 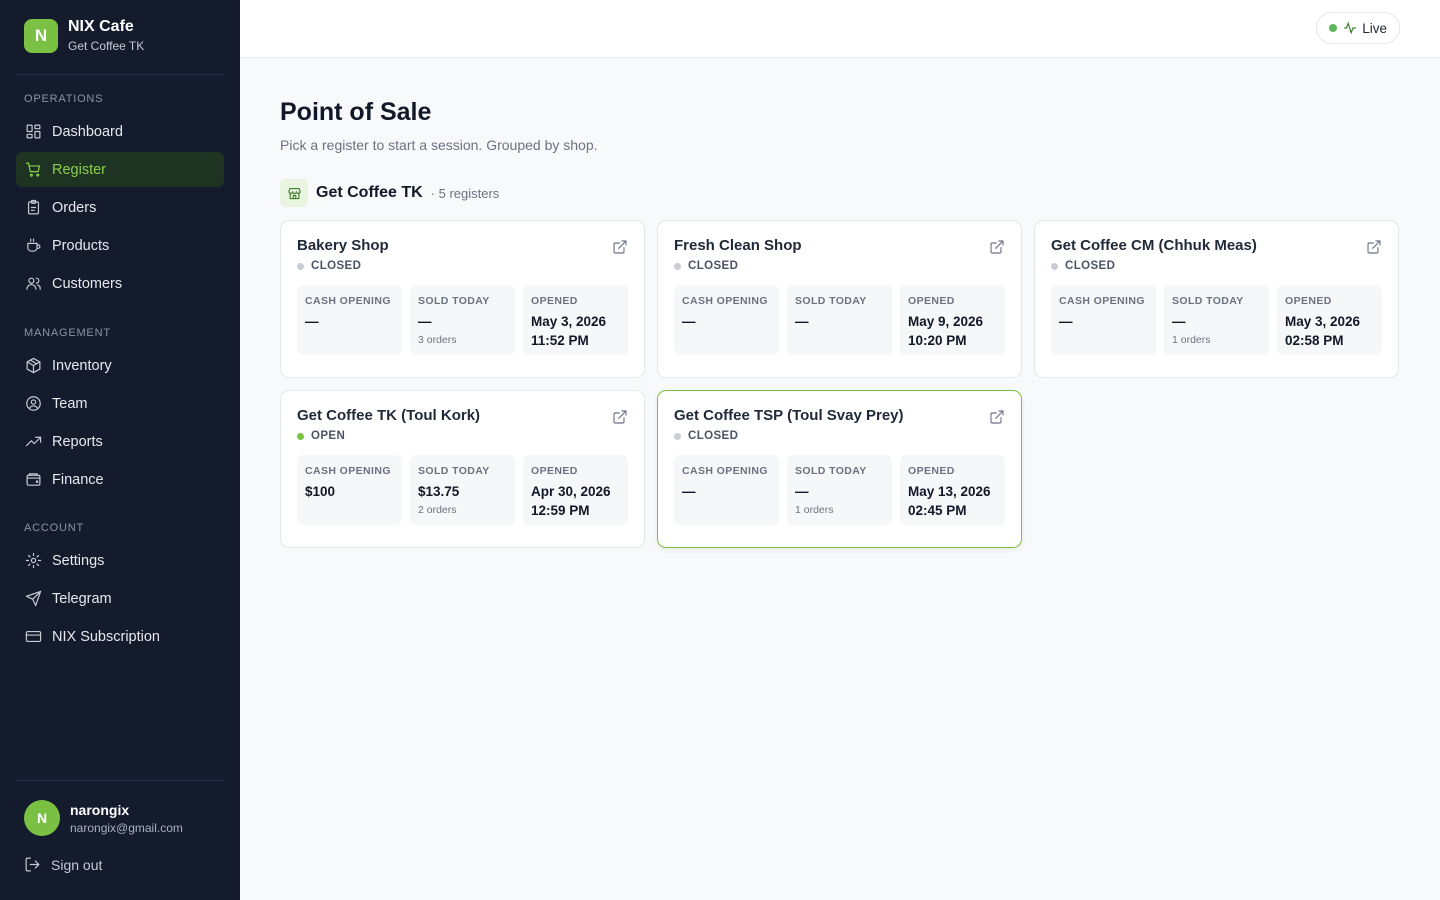 I want to click on stat-value: May 3, 2026 11:52 PM, so click(x=569, y=331).